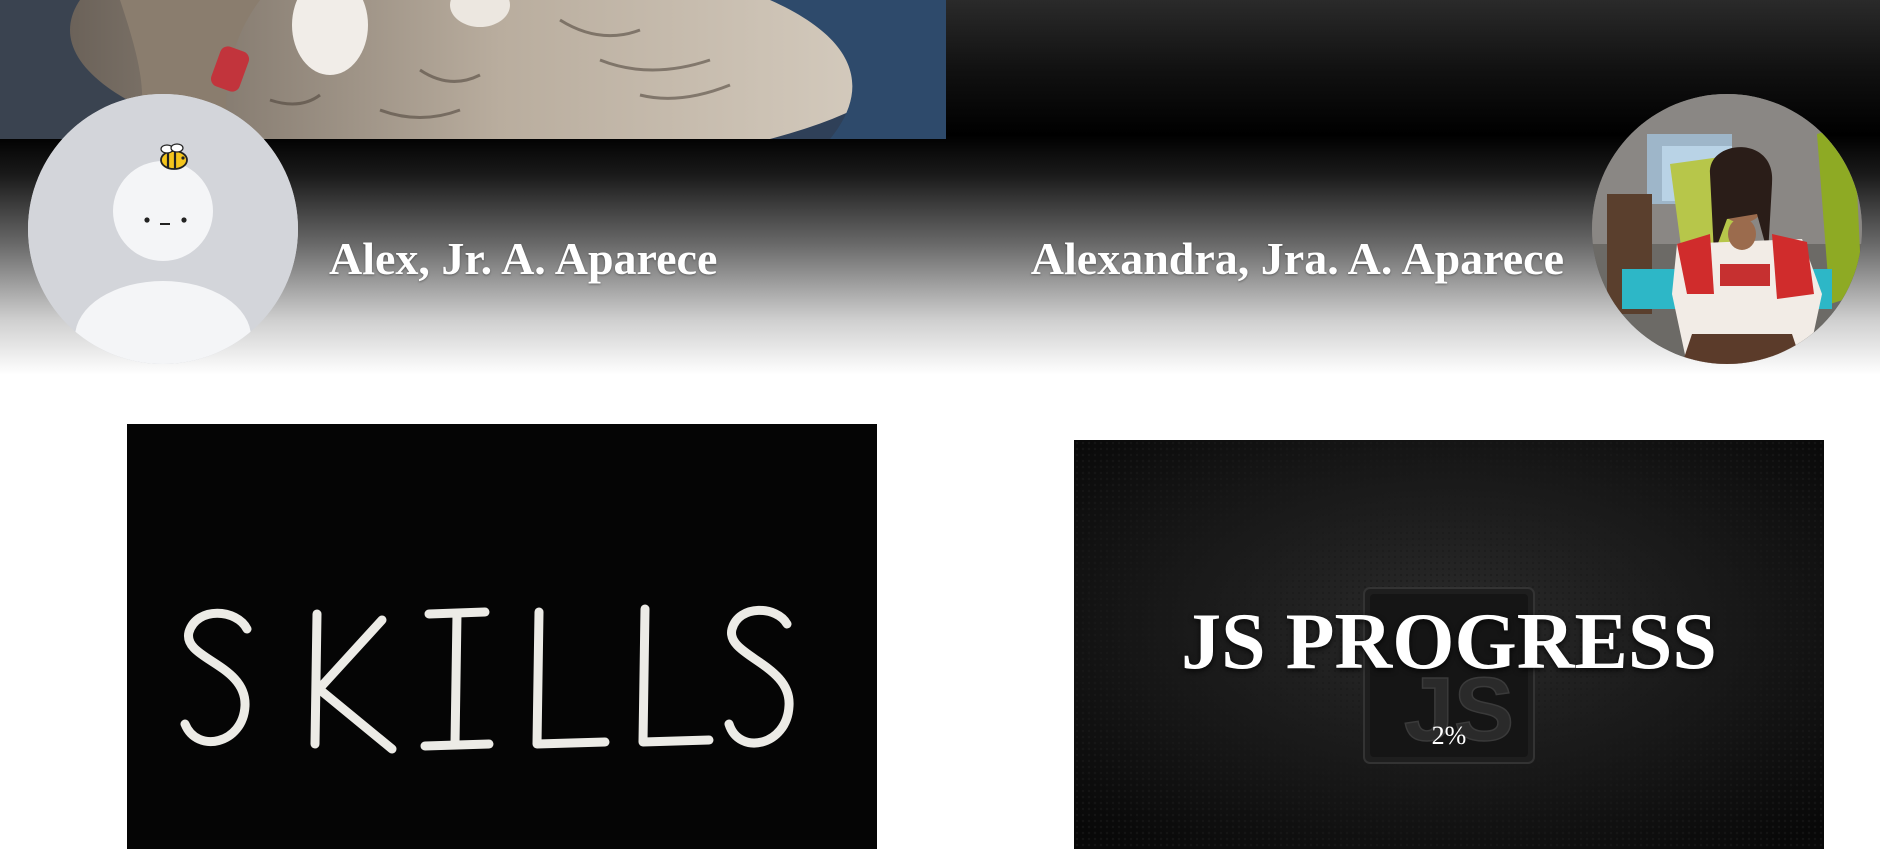 The image size is (1880, 849). I want to click on avatar-alexandra, so click(1727, 229).